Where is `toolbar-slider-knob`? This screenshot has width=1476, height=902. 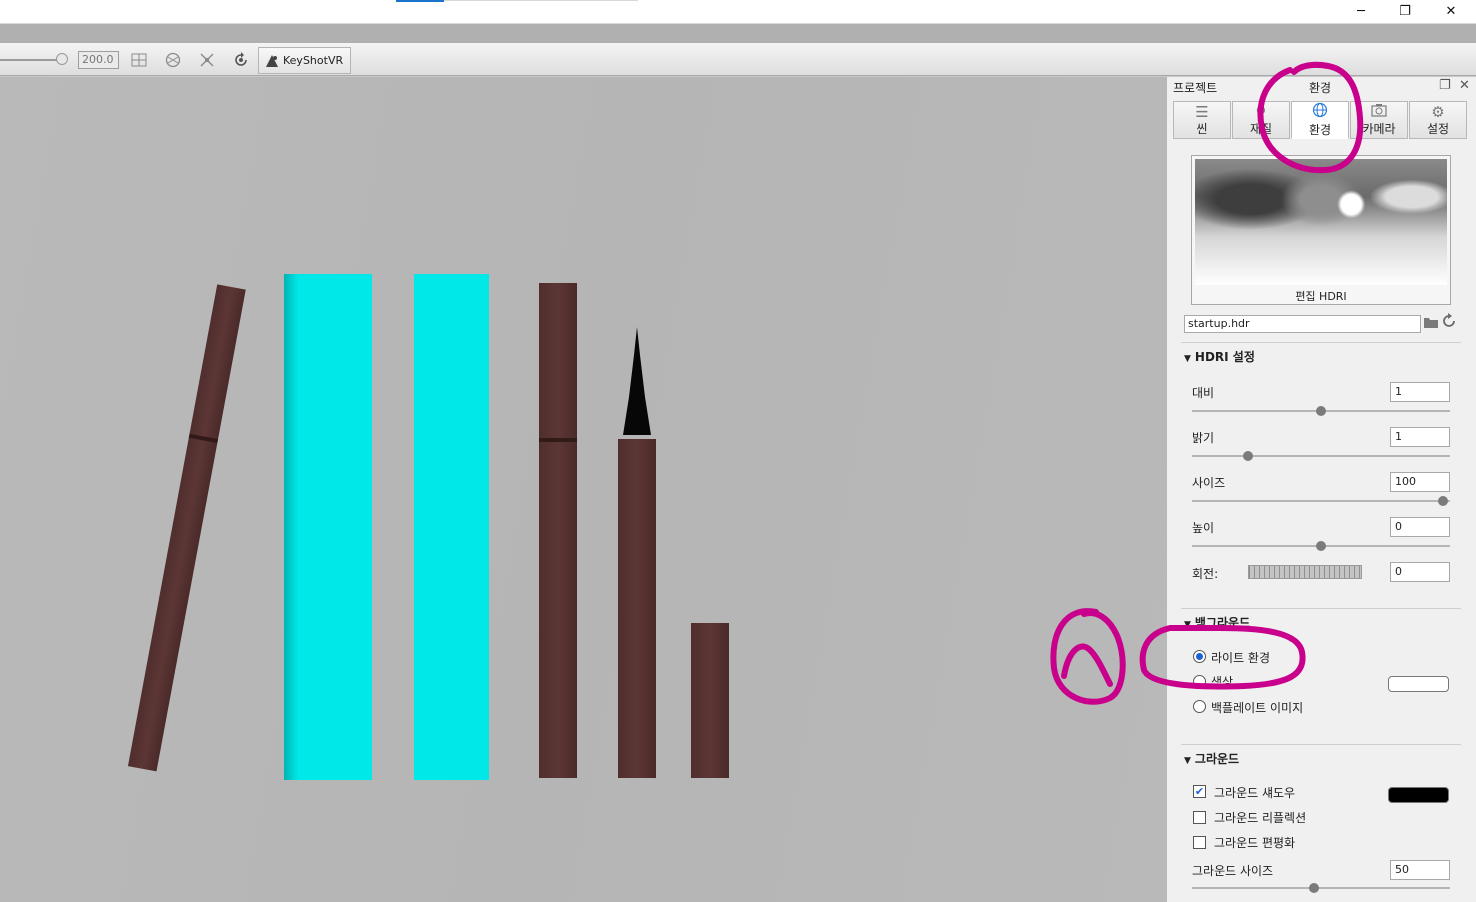 toolbar-slider-knob is located at coordinates (62, 59).